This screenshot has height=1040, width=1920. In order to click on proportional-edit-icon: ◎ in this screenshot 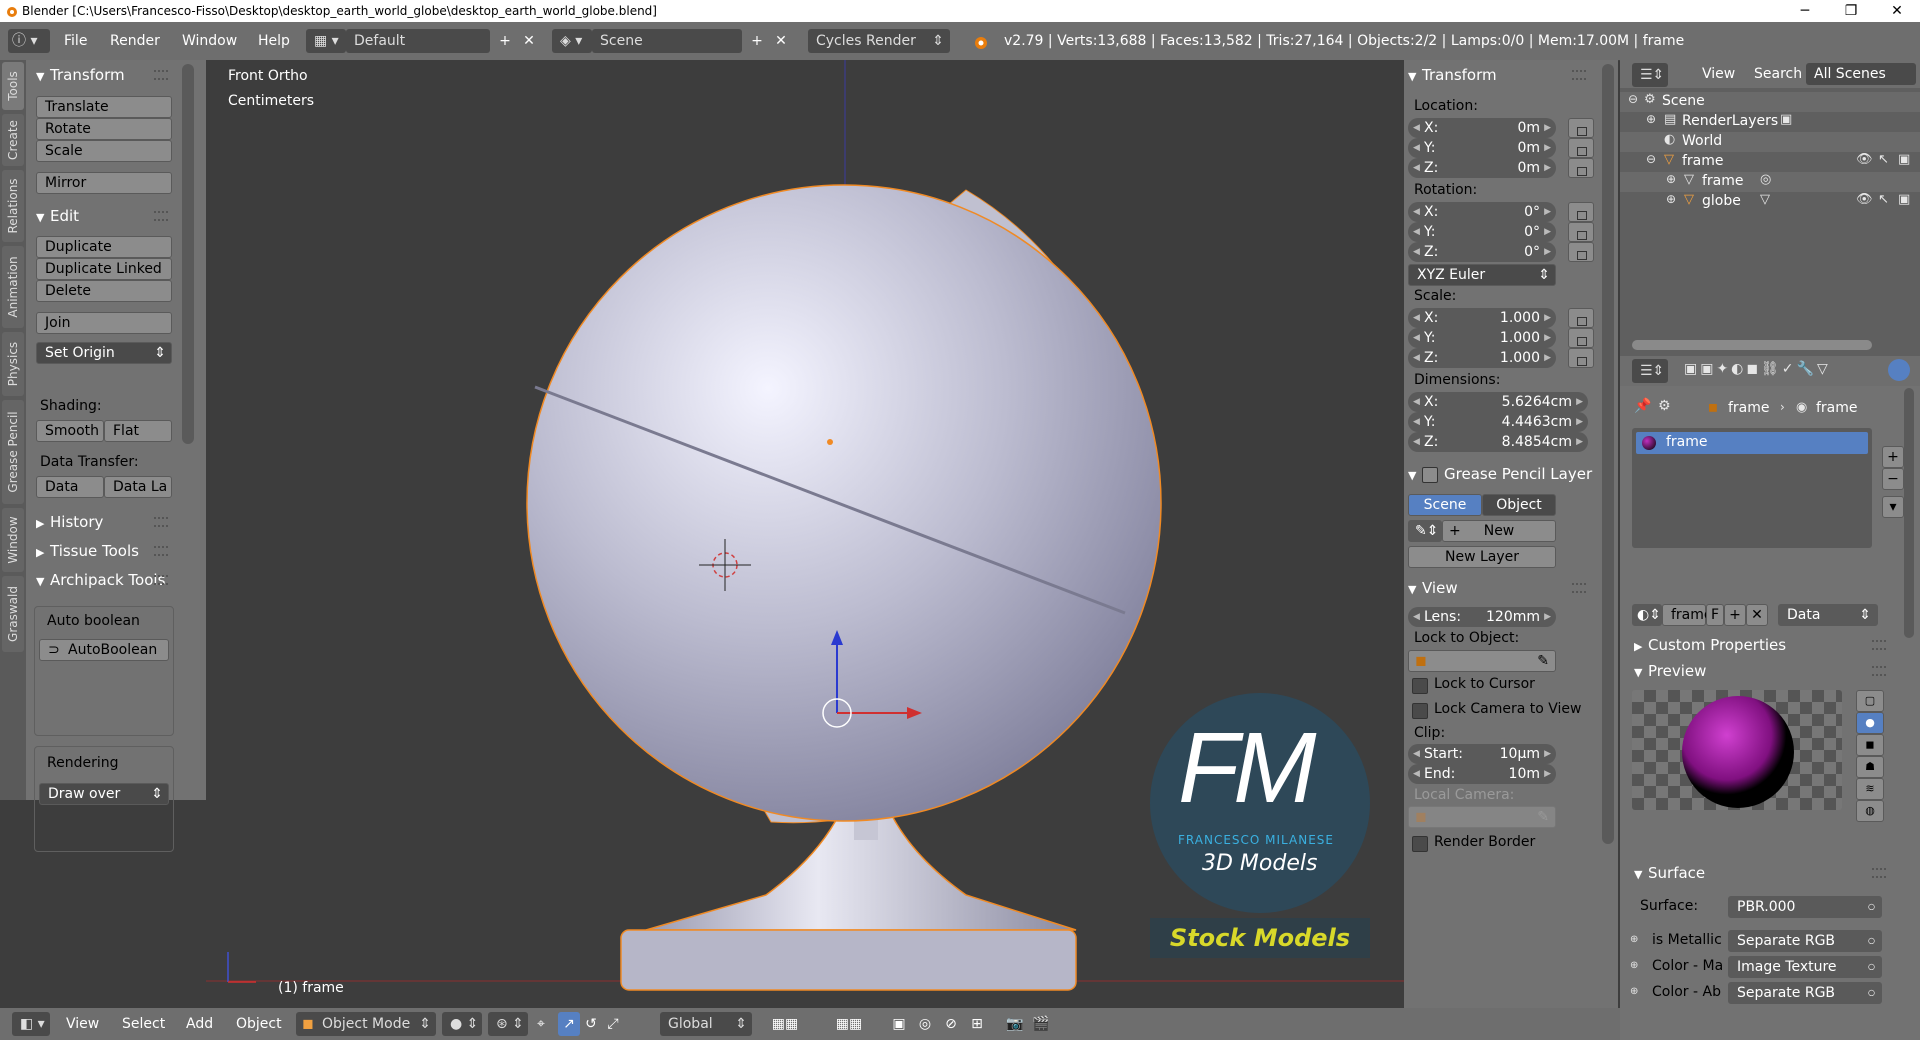, I will do `click(925, 1024)`.